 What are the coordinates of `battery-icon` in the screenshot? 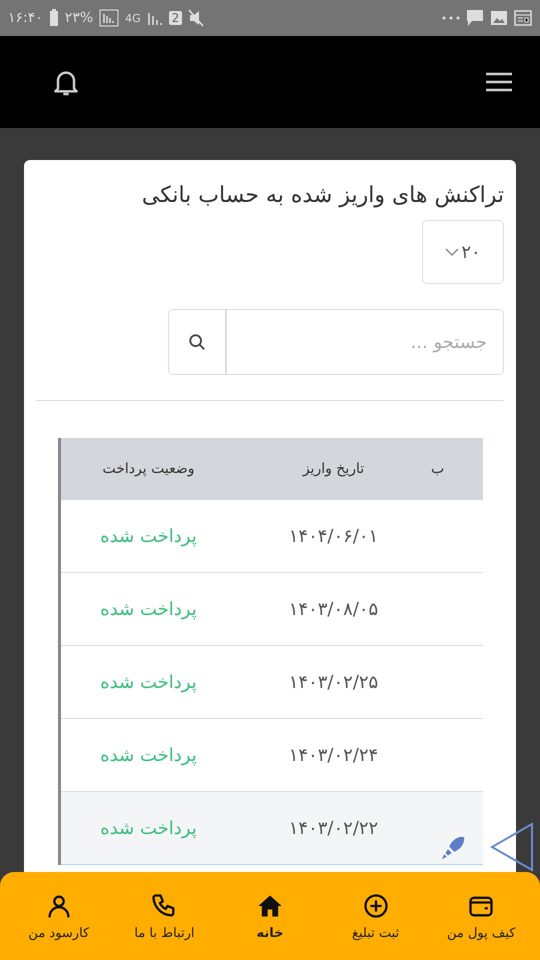 It's located at (53, 18).